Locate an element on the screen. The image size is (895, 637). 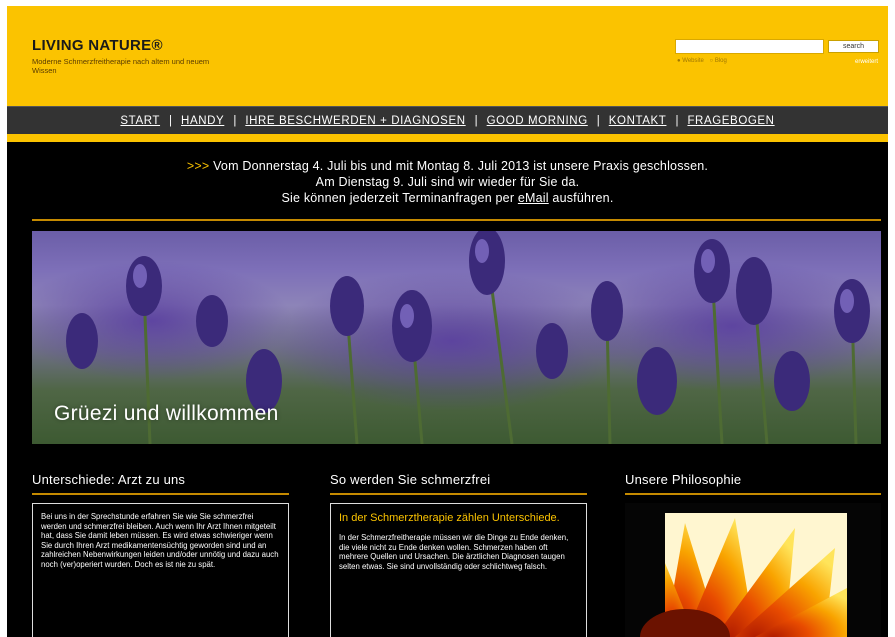
column-1-divider is located at coordinates (160, 494).